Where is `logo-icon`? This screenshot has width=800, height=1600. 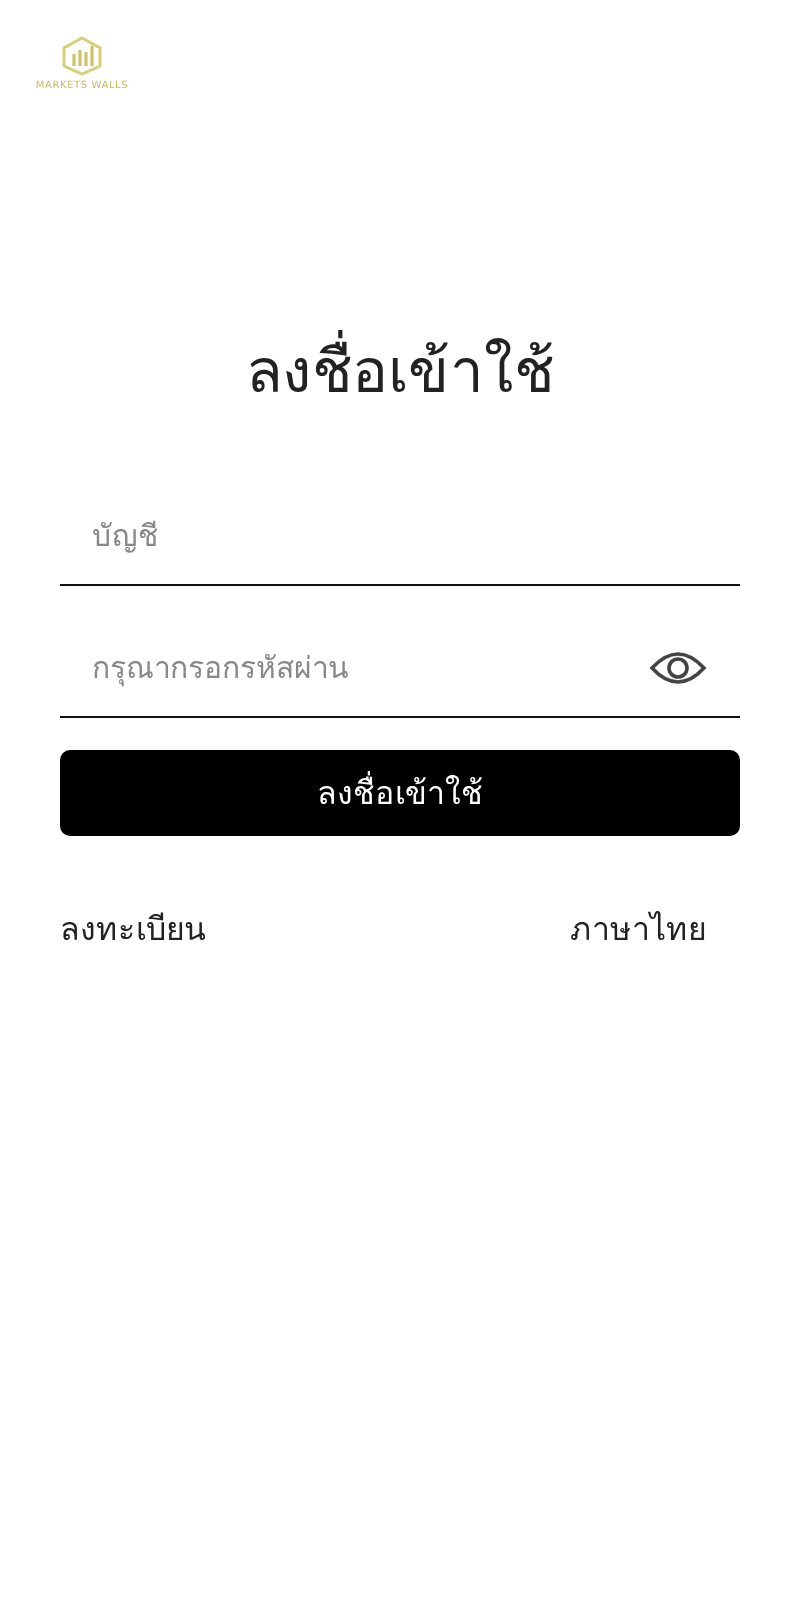 logo-icon is located at coordinates (82, 56).